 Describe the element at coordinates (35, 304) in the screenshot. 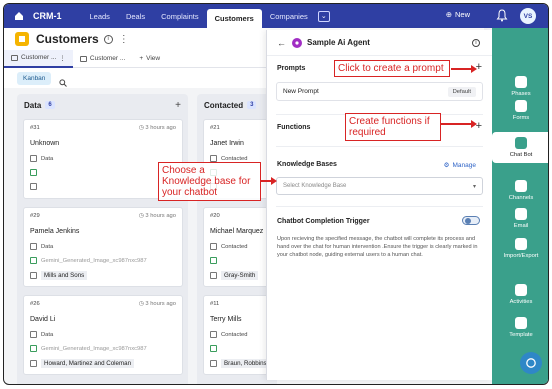

I see `card-id: #26` at that location.